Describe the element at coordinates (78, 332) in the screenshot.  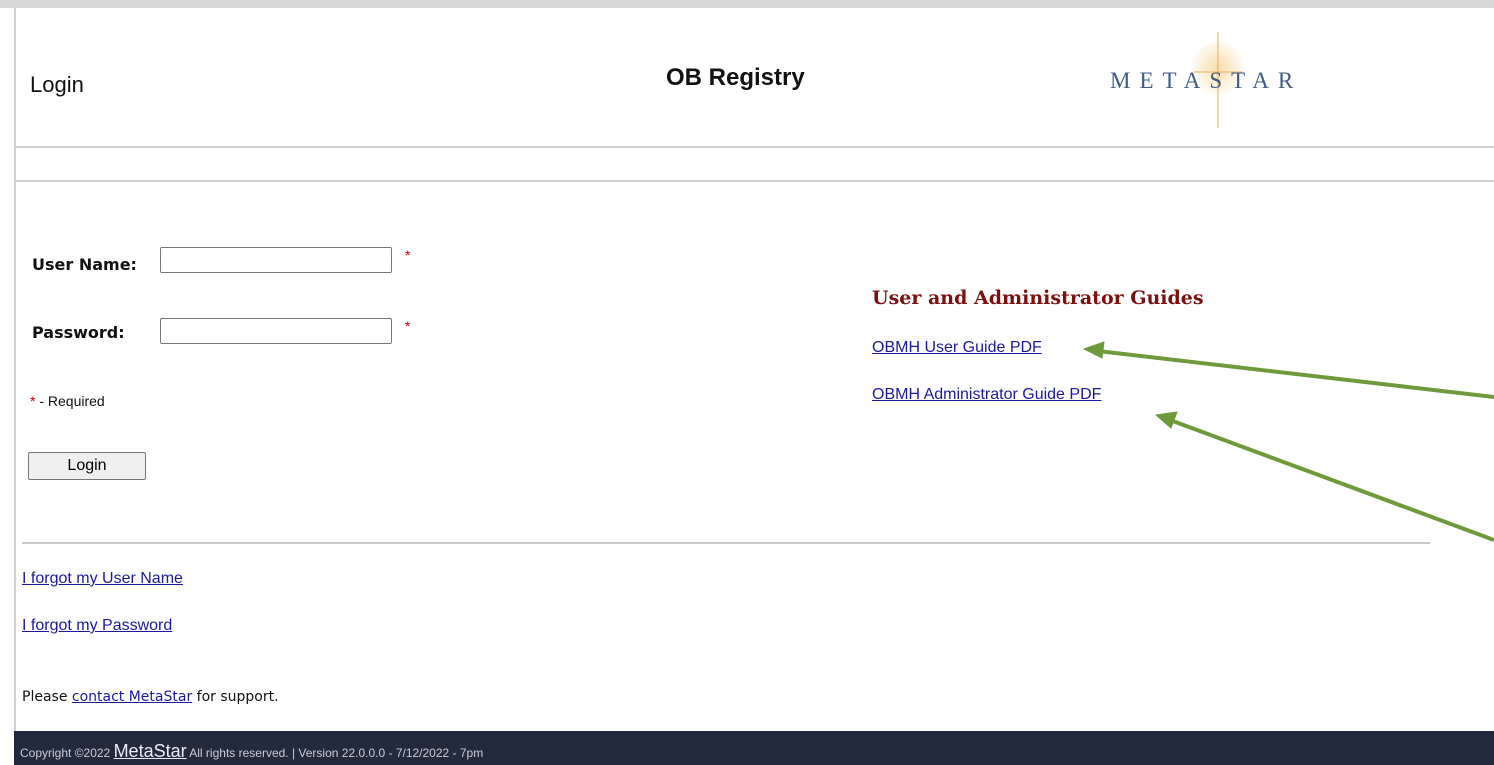
I see `password-label: Password:` at that location.